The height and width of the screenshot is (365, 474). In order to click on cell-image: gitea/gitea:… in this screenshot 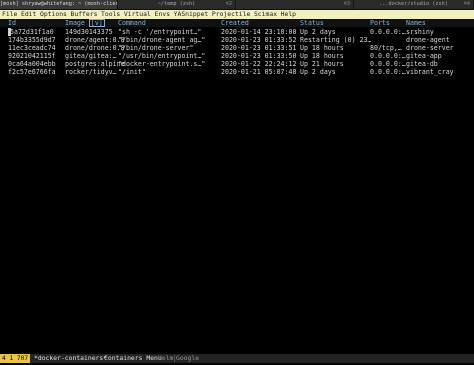, I will do `click(91, 56)`.